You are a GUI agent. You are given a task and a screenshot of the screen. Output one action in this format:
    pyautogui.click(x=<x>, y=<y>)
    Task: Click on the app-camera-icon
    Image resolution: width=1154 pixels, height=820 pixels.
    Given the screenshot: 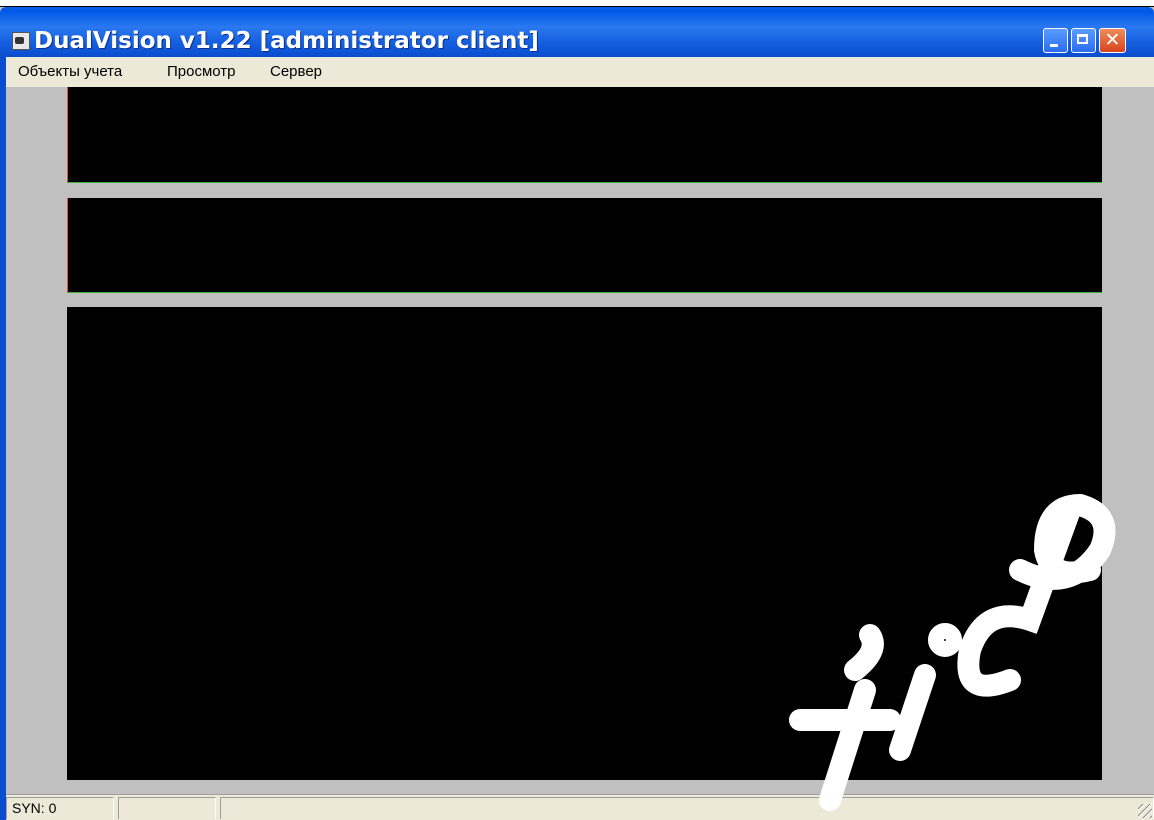 What is the action you would take?
    pyautogui.click(x=21, y=41)
    